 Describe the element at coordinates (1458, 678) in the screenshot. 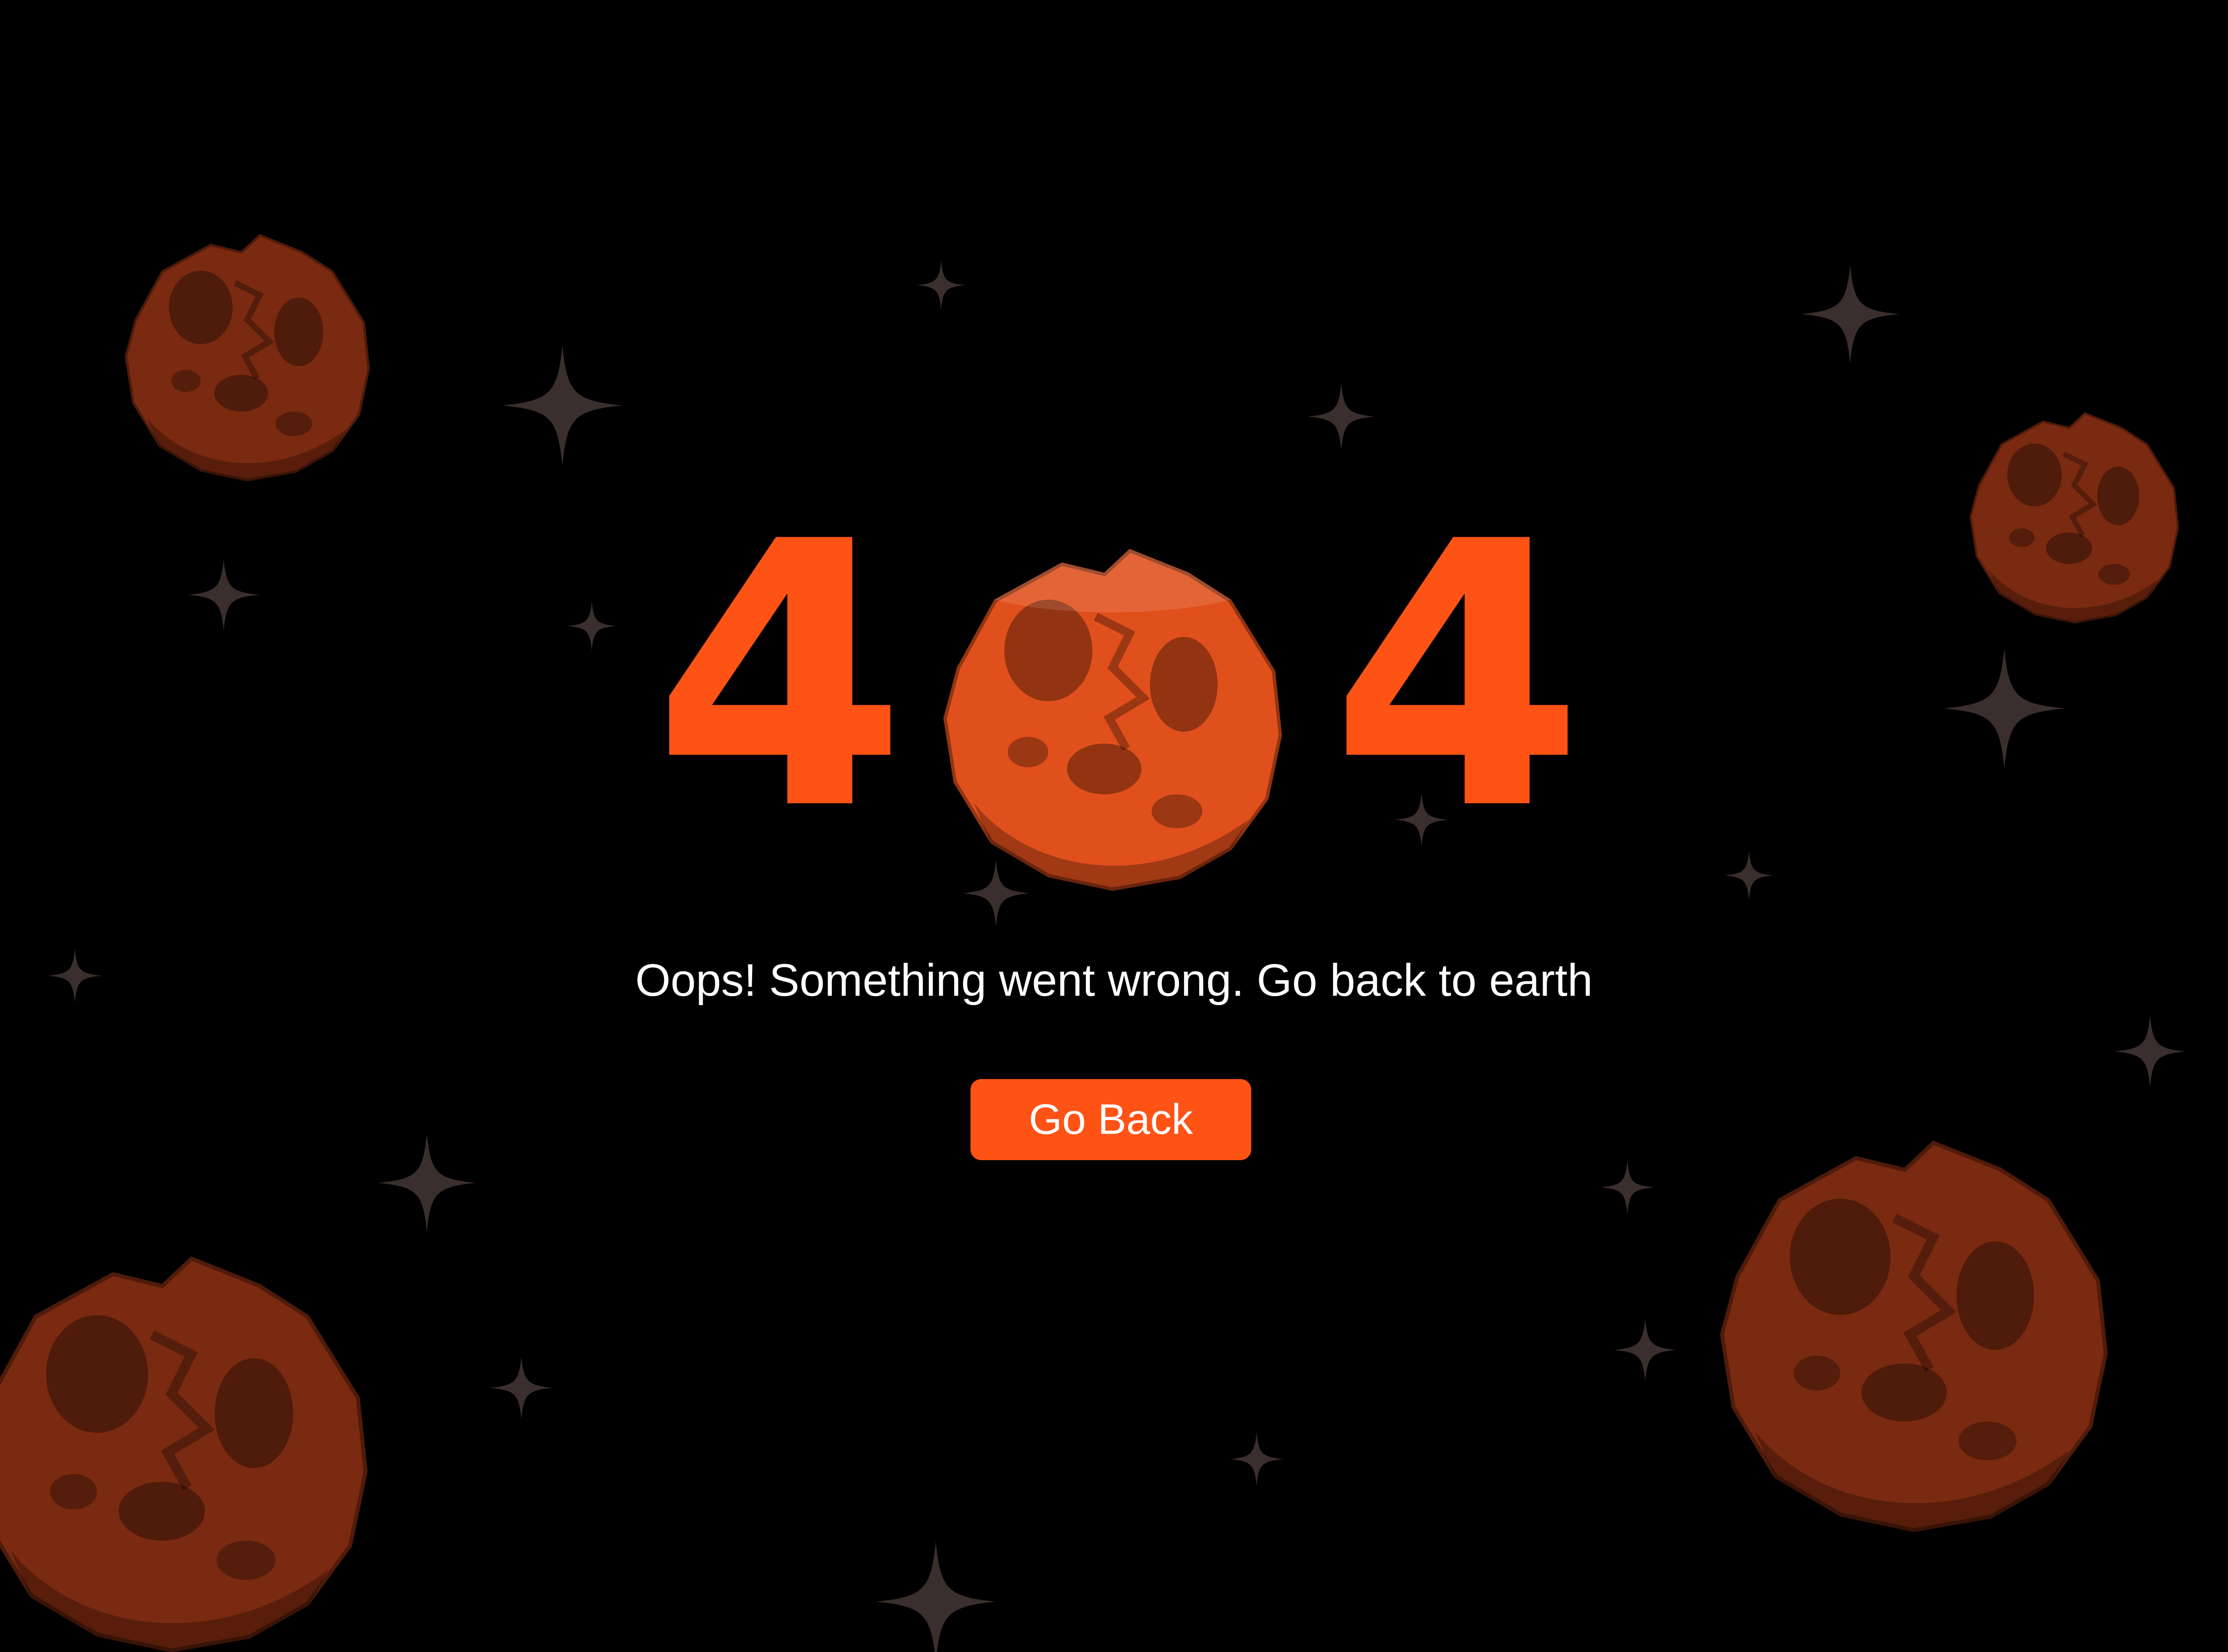

I see `error-code-digit-right: 4` at that location.